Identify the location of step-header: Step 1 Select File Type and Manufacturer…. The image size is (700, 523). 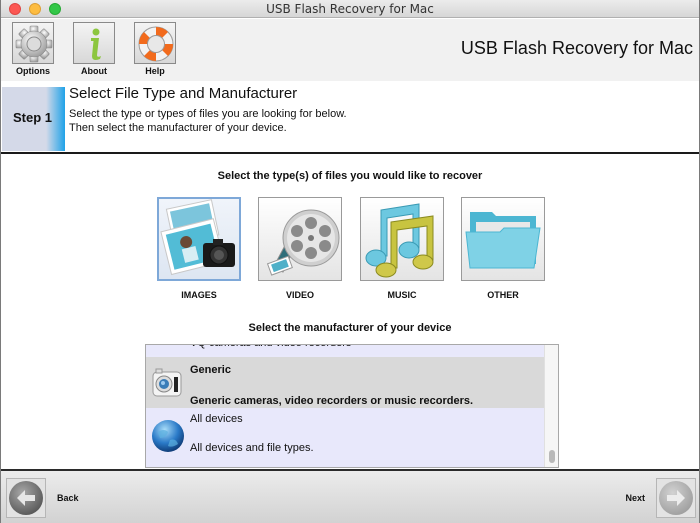
(350, 117).